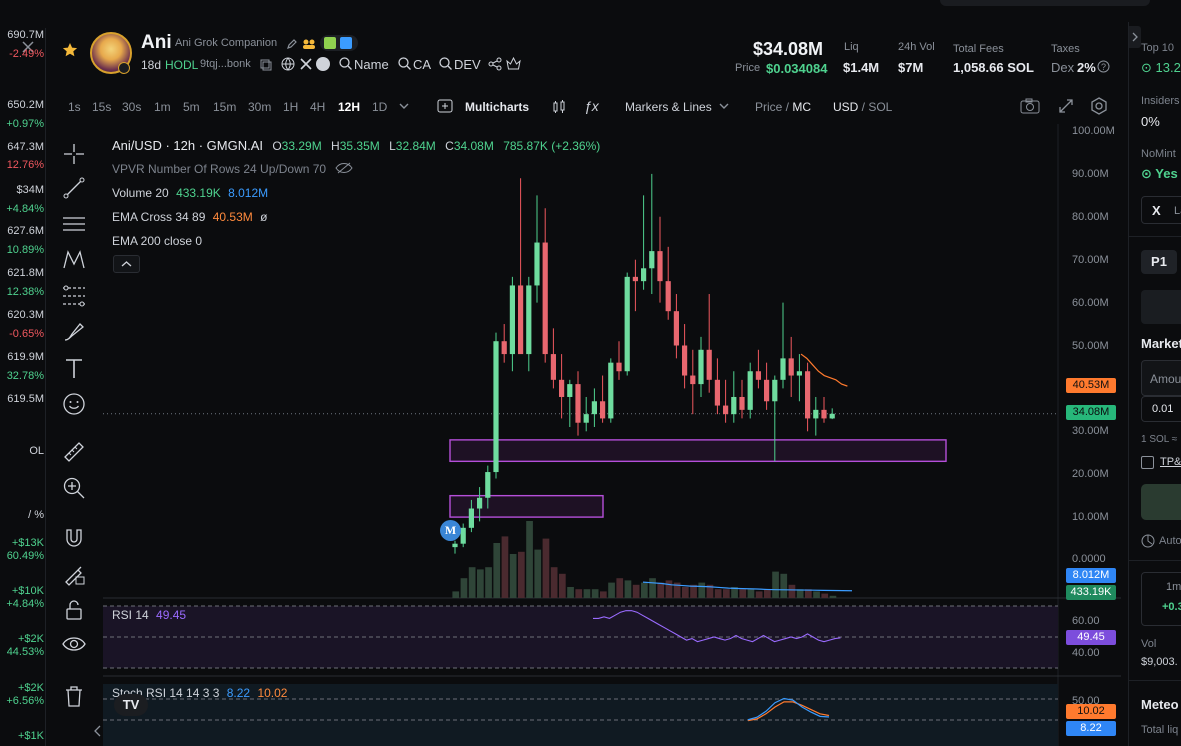  What do you see at coordinates (74, 188) in the screenshot?
I see `trend-line-icon` at bounding box center [74, 188].